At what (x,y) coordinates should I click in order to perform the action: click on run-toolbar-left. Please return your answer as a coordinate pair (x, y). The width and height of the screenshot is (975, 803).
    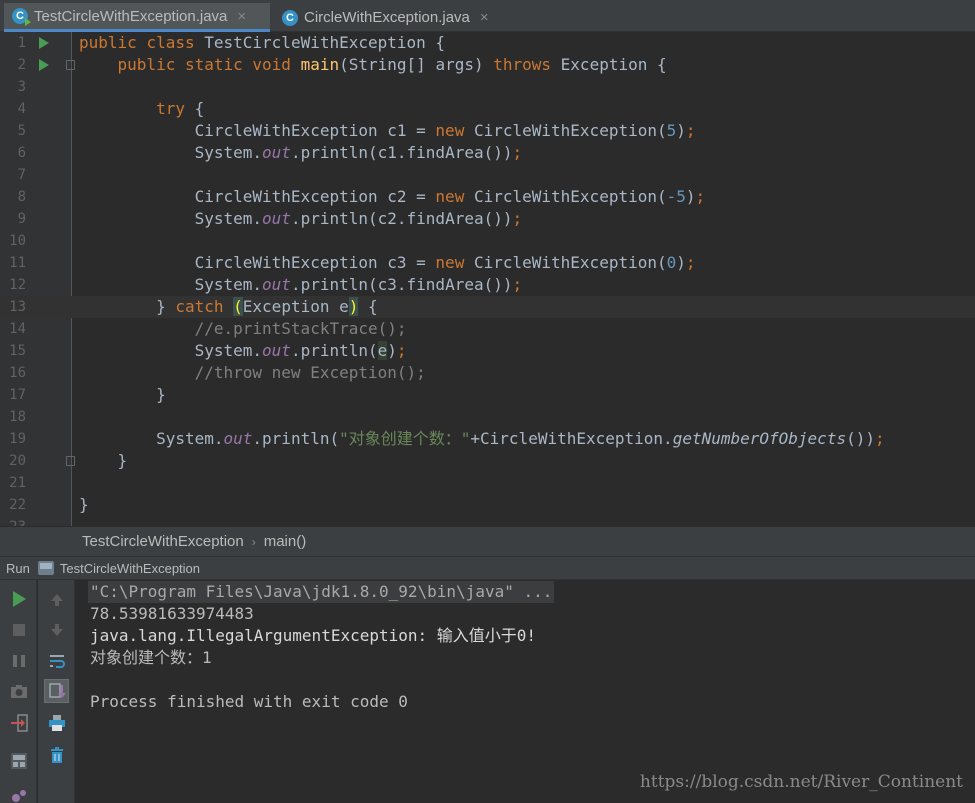
    Looking at the image, I should click on (18, 691).